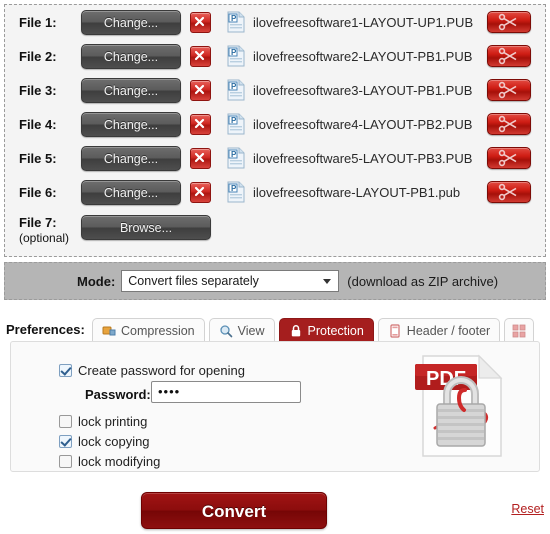  Describe the element at coordinates (251, 330) in the screenshot. I see `tab-label: View` at that location.